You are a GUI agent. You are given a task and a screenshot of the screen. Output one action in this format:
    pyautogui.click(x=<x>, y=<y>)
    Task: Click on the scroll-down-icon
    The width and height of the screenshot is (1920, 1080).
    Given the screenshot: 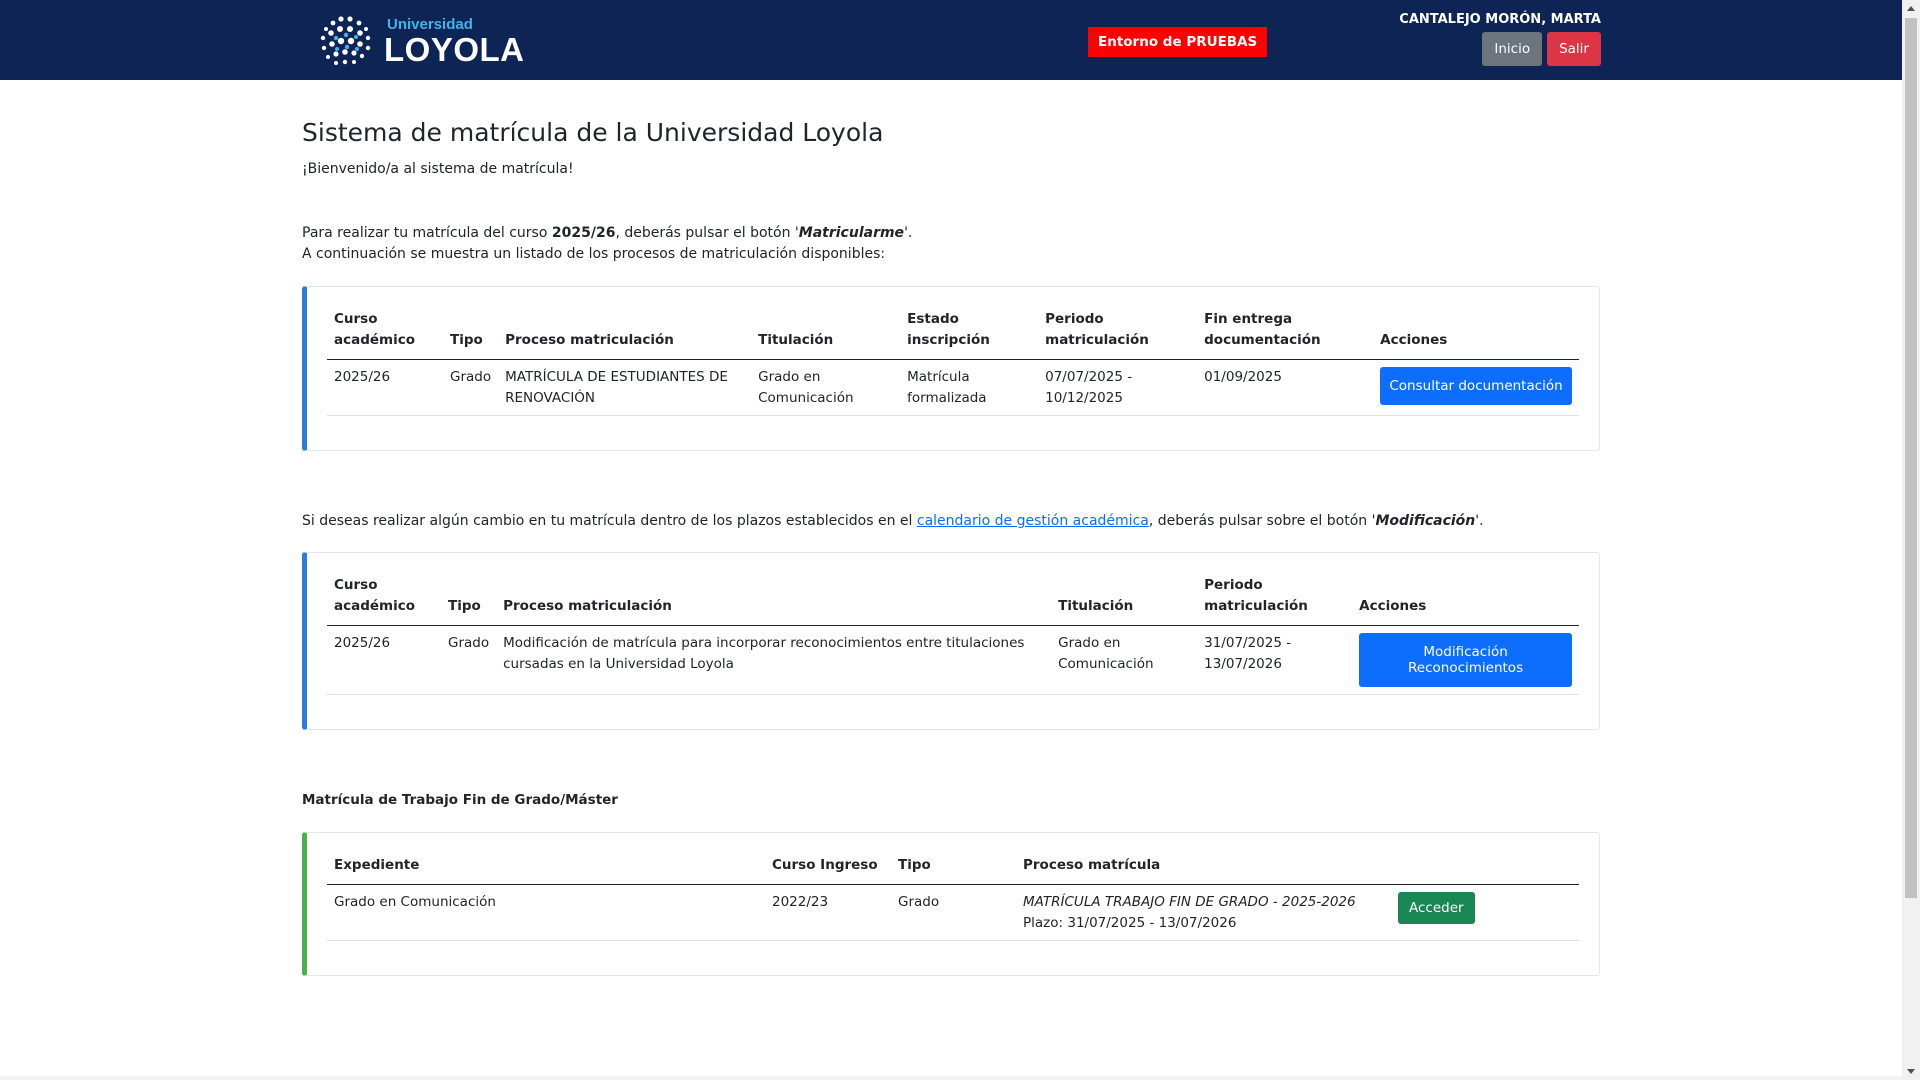 What is the action you would take?
    pyautogui.click(x=1911, y=1071)
    